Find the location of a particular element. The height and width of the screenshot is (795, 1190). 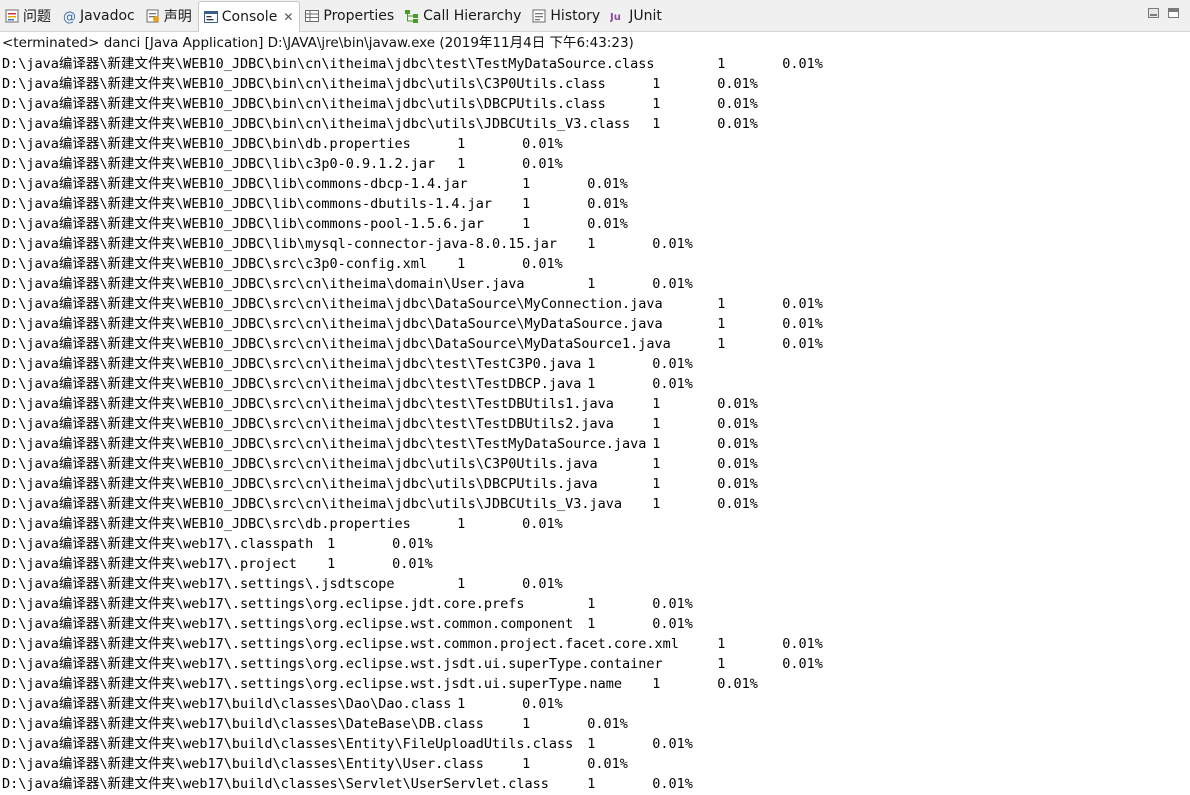

tab-declaration: 声明 is located at coordinates (169, 16).